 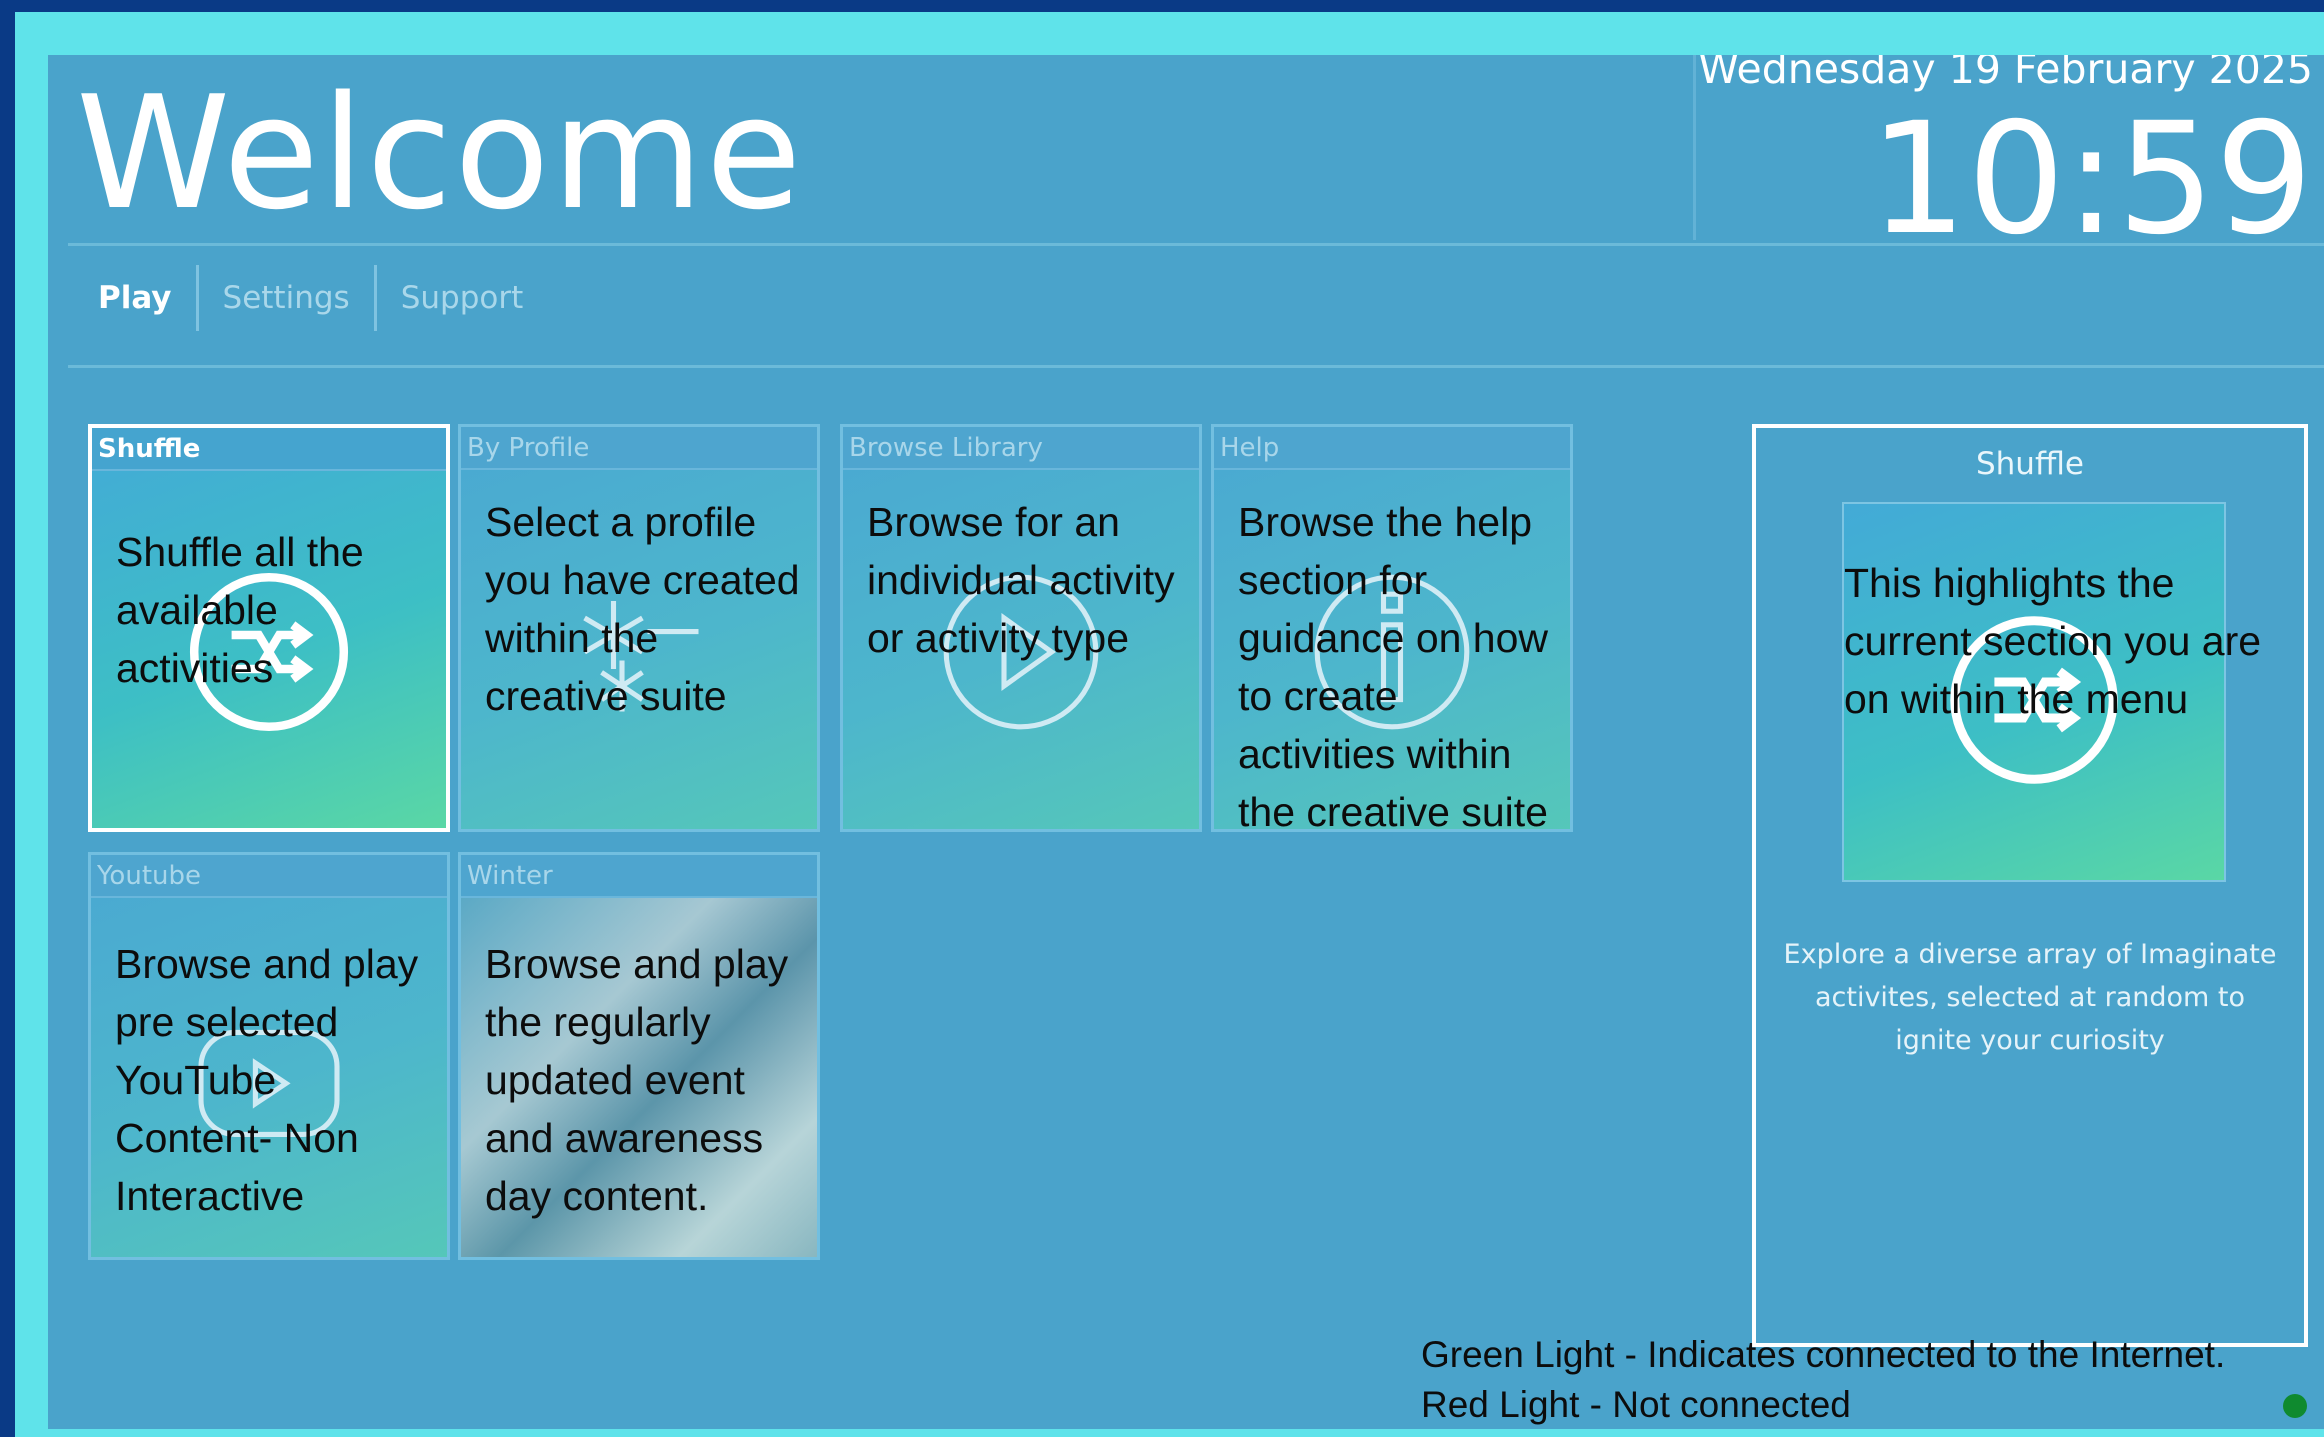 What do you see at coordinates (639, 448) in the screenshot?
I see `tile-label: By Profile` at bounding box center [639, 448].